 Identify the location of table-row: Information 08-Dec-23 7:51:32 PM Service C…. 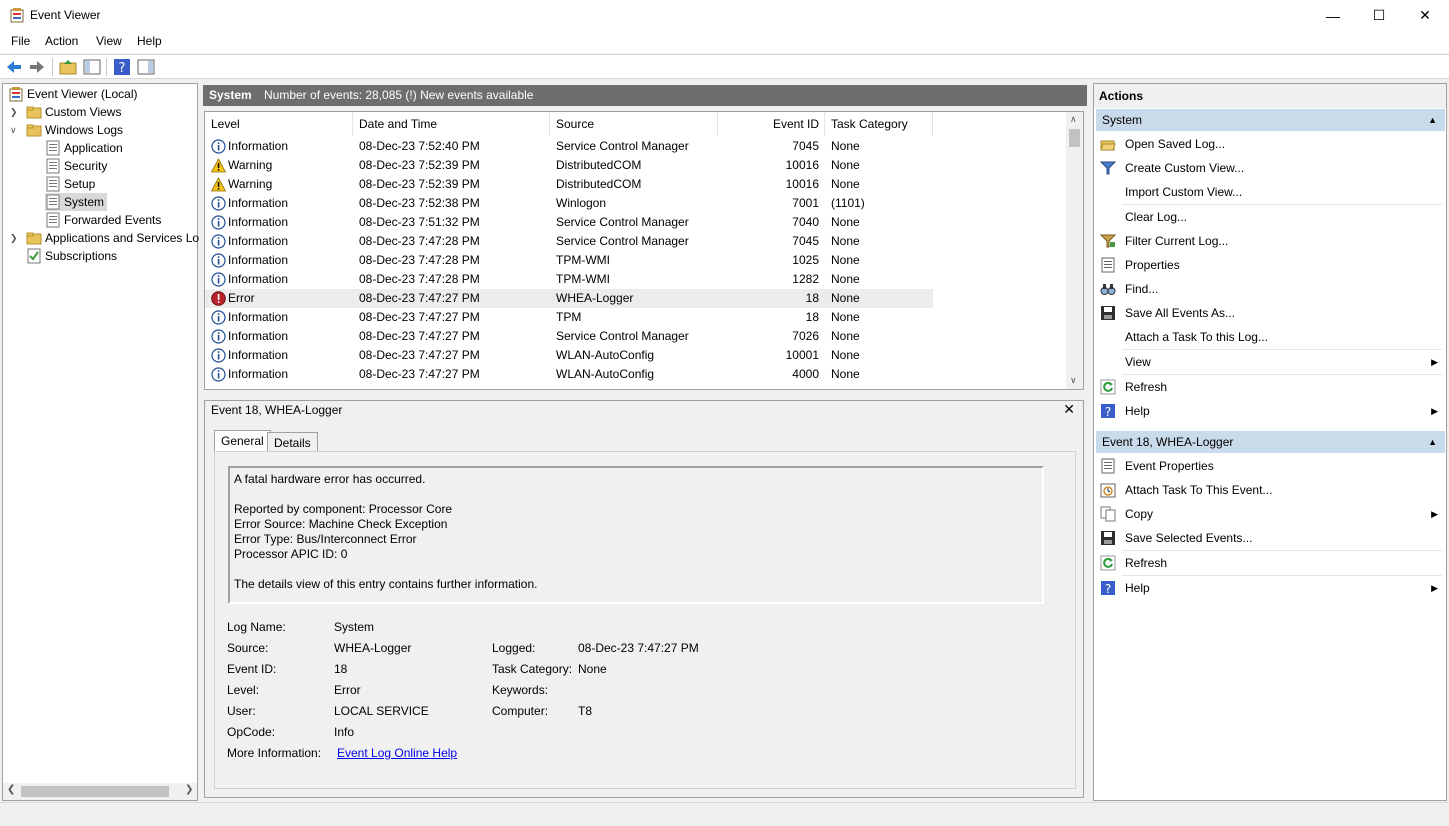
(569, 222).